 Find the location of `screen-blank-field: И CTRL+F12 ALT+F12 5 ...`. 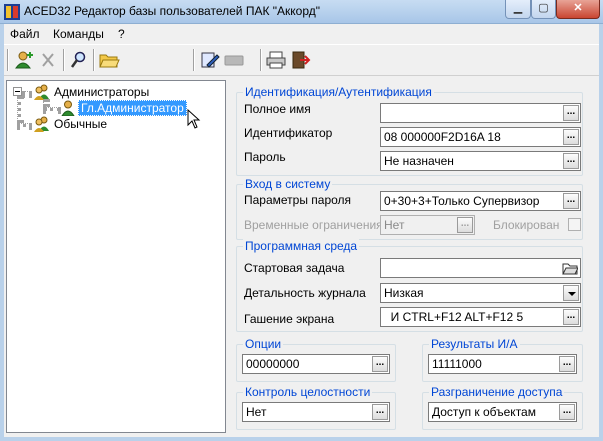

screen-blank-field: И CTRL+F12 ALT+F12 5 ... is located at coordinates (480, 317).